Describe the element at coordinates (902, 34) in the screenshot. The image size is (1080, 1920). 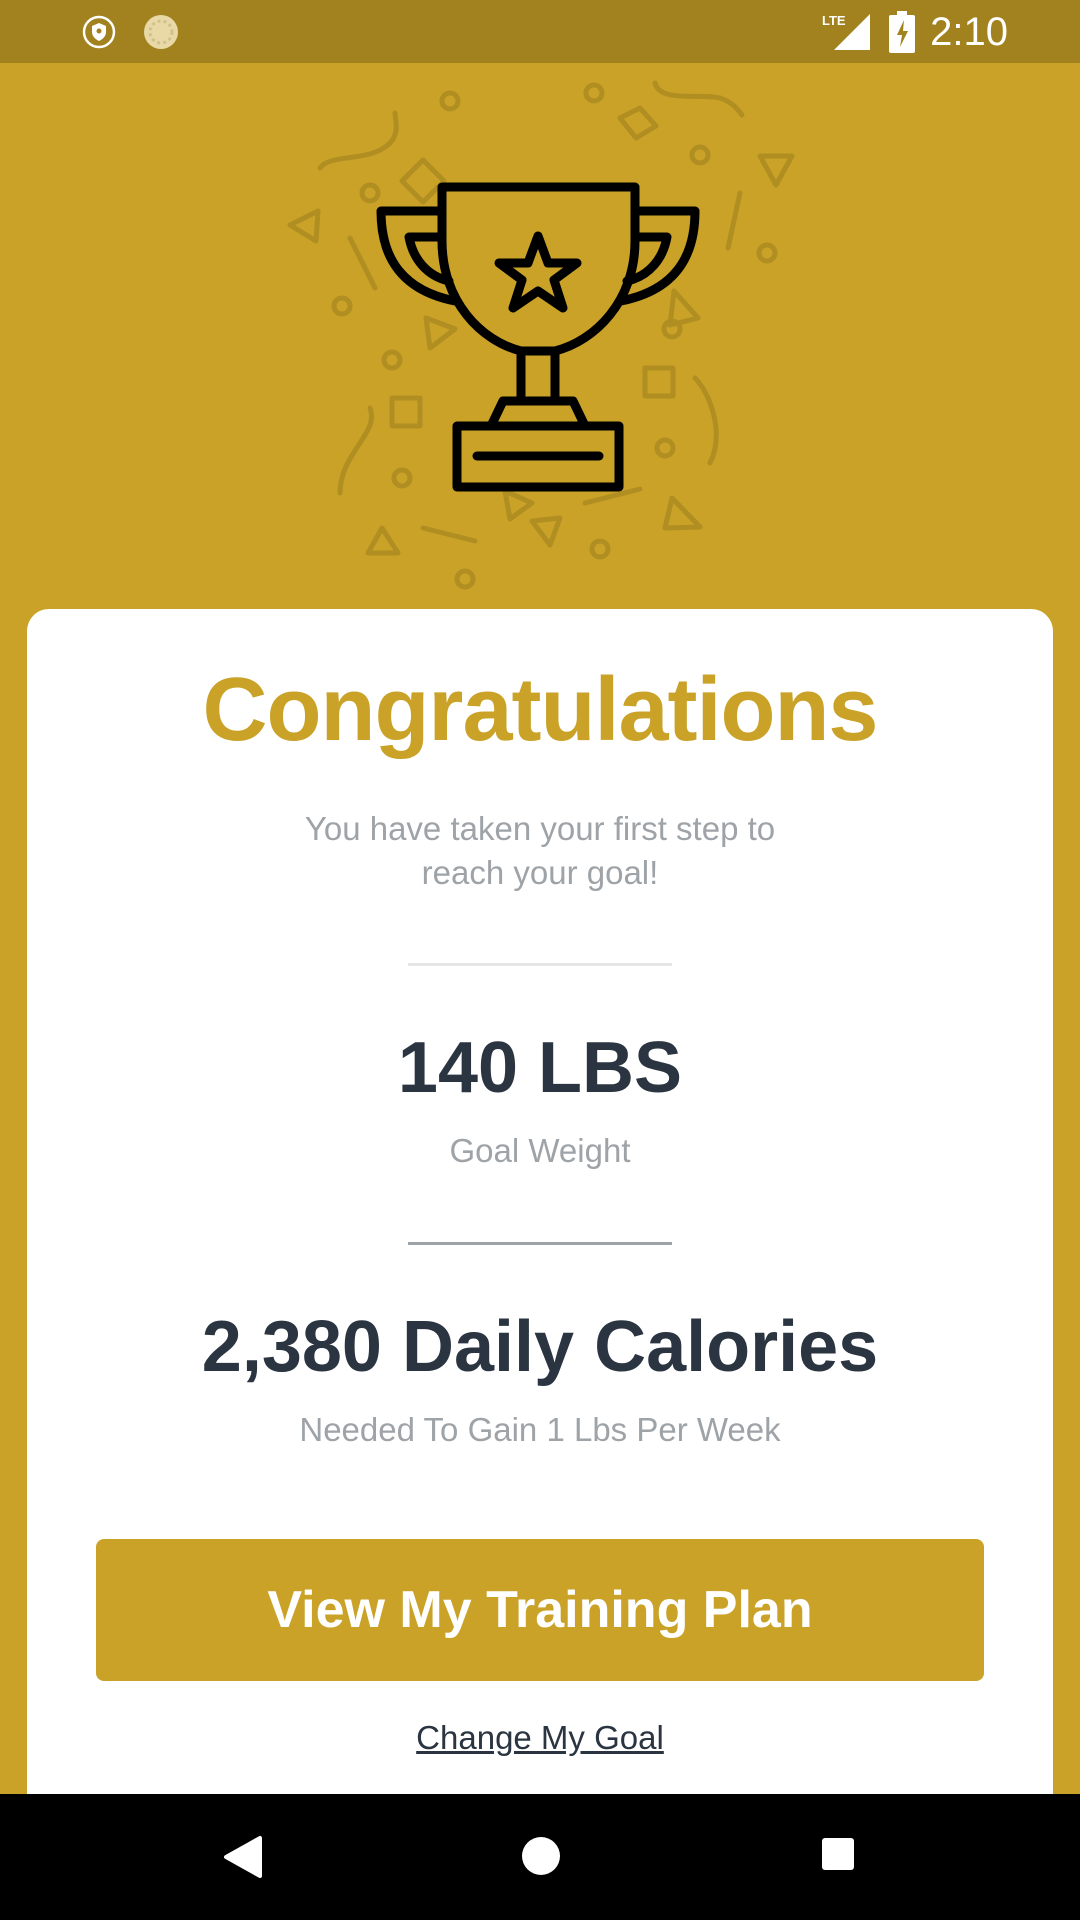
I see `battery-charging-icon` at that location.